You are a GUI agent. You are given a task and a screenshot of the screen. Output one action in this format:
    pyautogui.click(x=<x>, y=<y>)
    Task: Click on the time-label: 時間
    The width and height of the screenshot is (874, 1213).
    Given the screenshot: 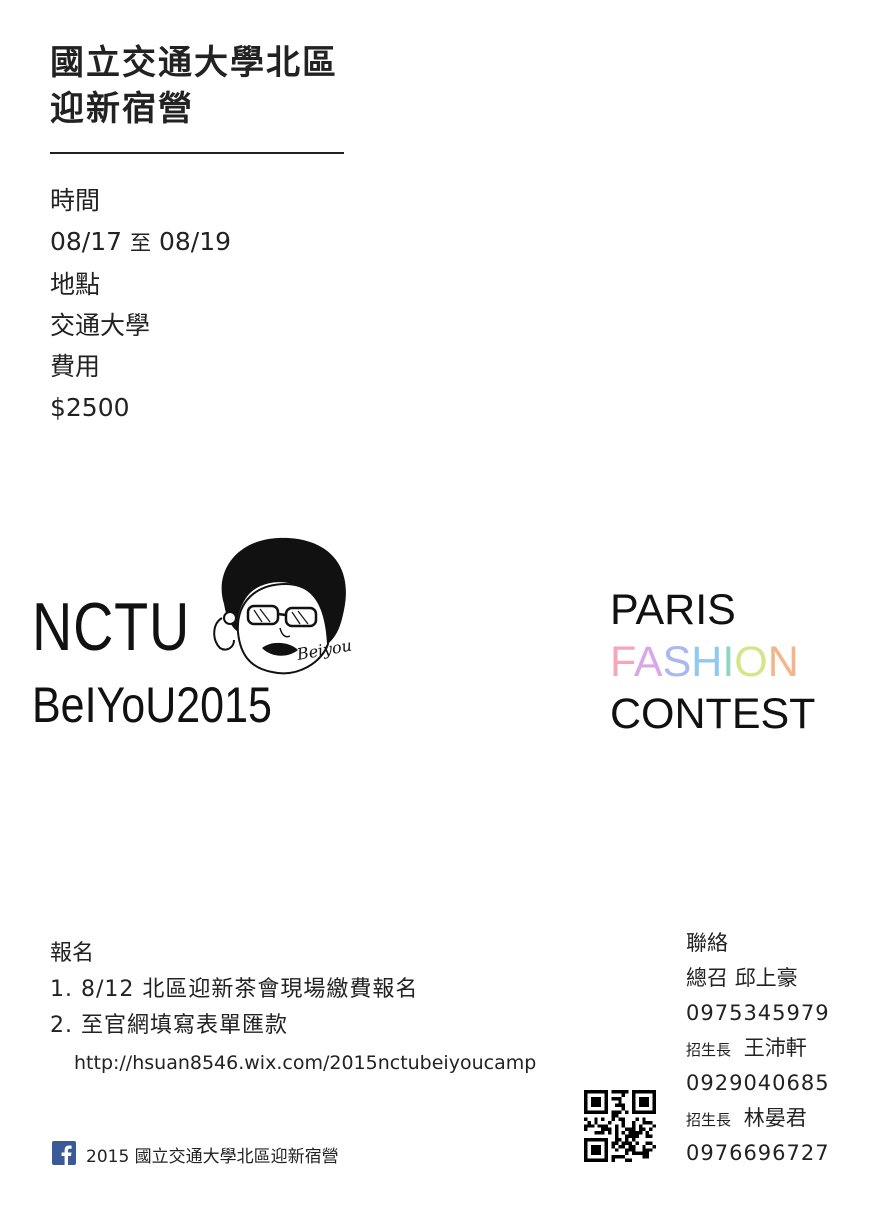 What is the action you would take?
    pyautogui.click(x=75, y=200)
    